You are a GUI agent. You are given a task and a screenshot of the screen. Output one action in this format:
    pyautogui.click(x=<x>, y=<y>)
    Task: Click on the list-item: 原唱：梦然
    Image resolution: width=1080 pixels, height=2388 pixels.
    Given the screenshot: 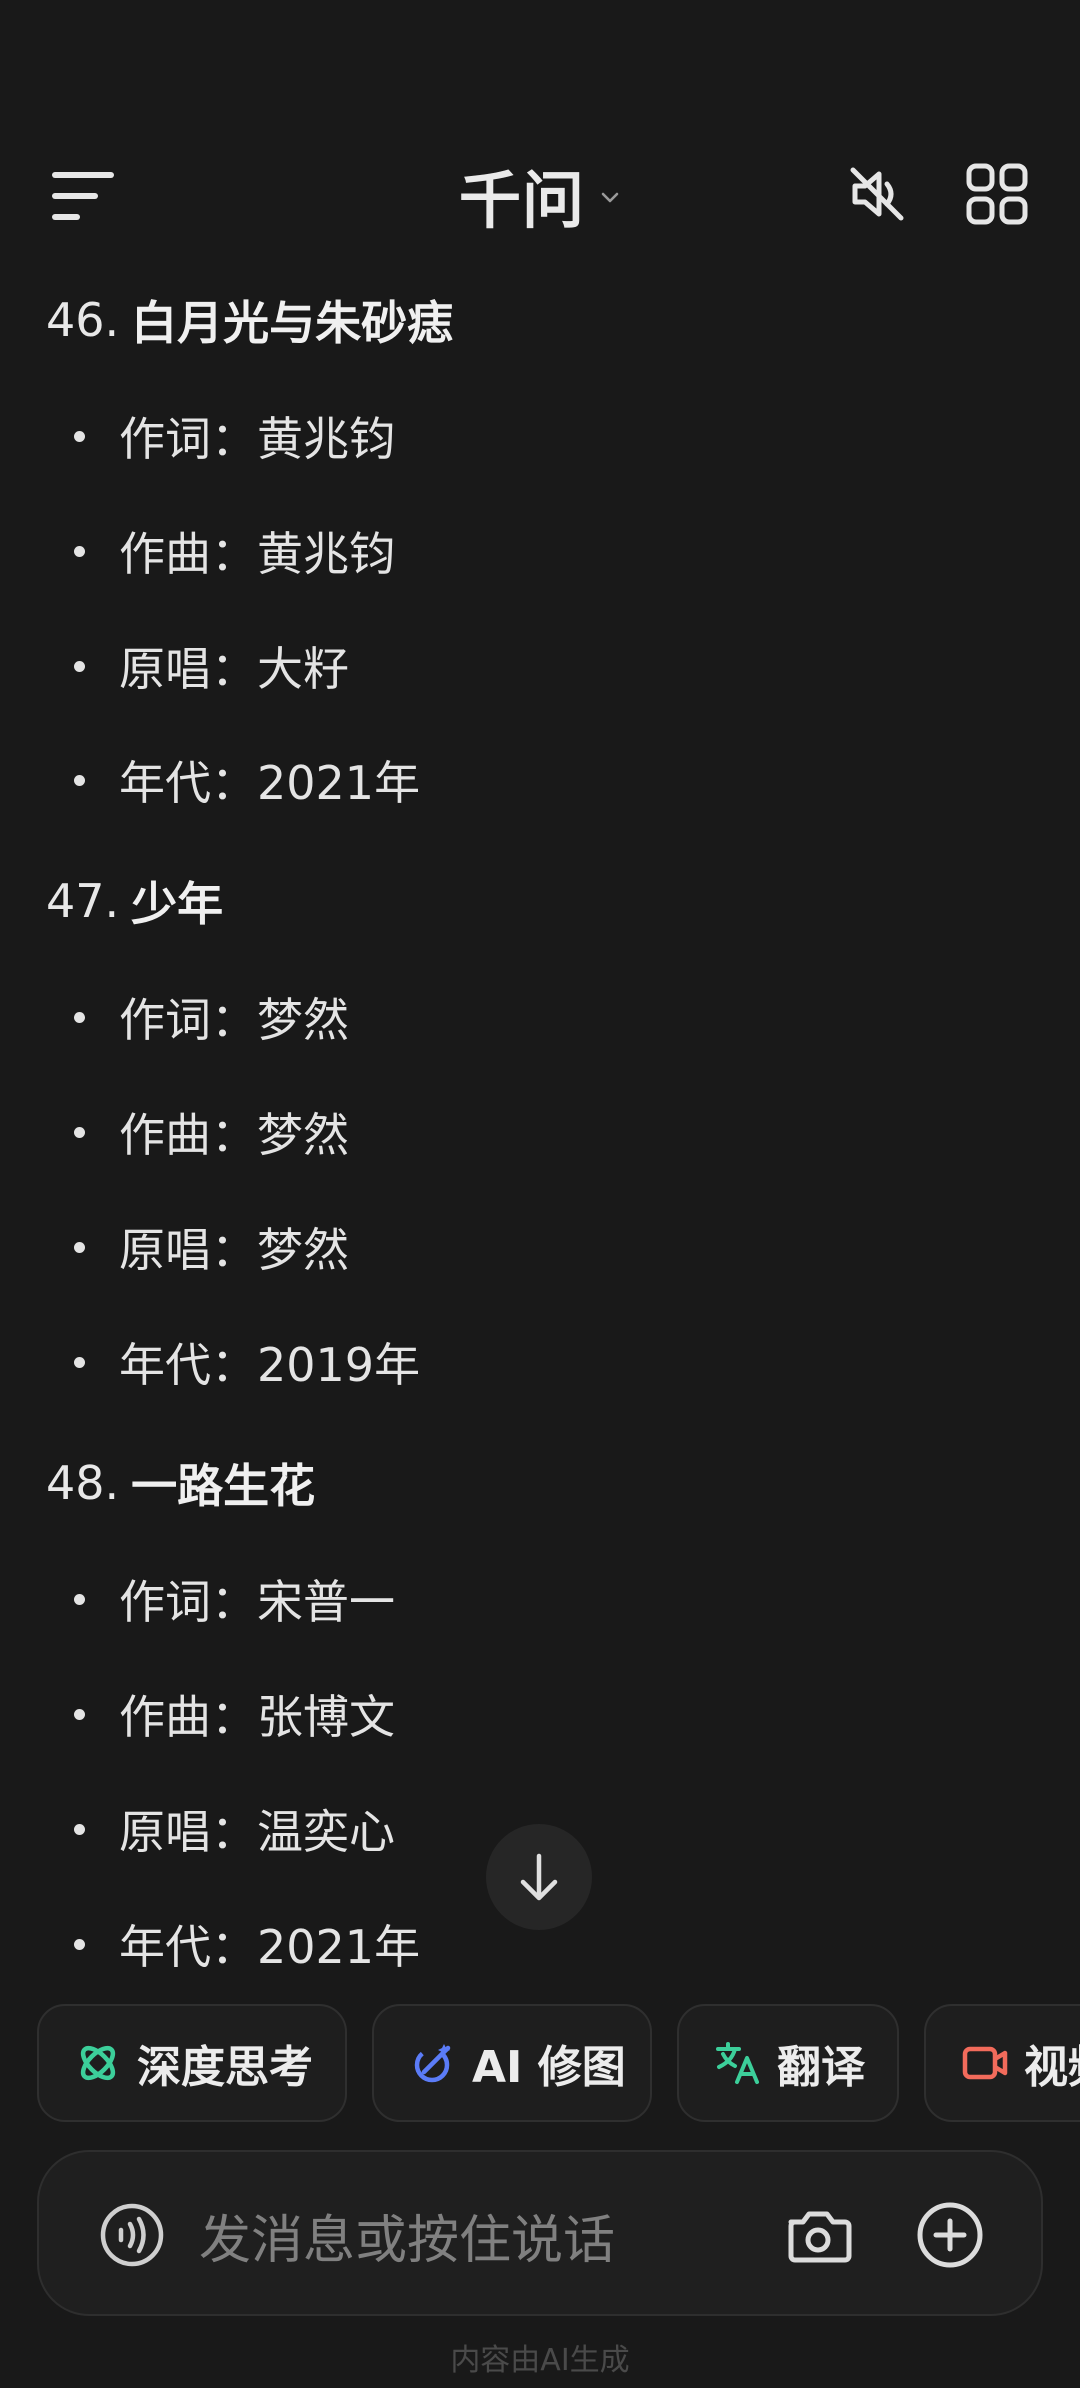 What is the action you would take?
    pyautogui.click(x=211, y=1247)
    